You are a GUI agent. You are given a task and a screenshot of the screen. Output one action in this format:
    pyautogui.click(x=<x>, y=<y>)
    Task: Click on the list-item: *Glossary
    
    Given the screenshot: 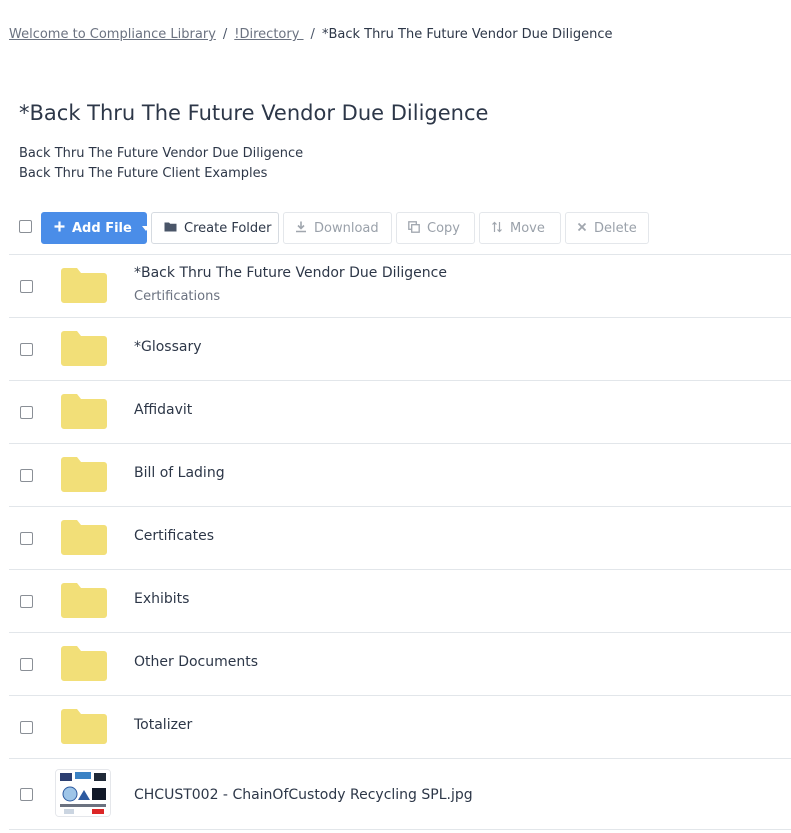 What is the action you would take?
    pyautogui.click(x=400, y=348)
    